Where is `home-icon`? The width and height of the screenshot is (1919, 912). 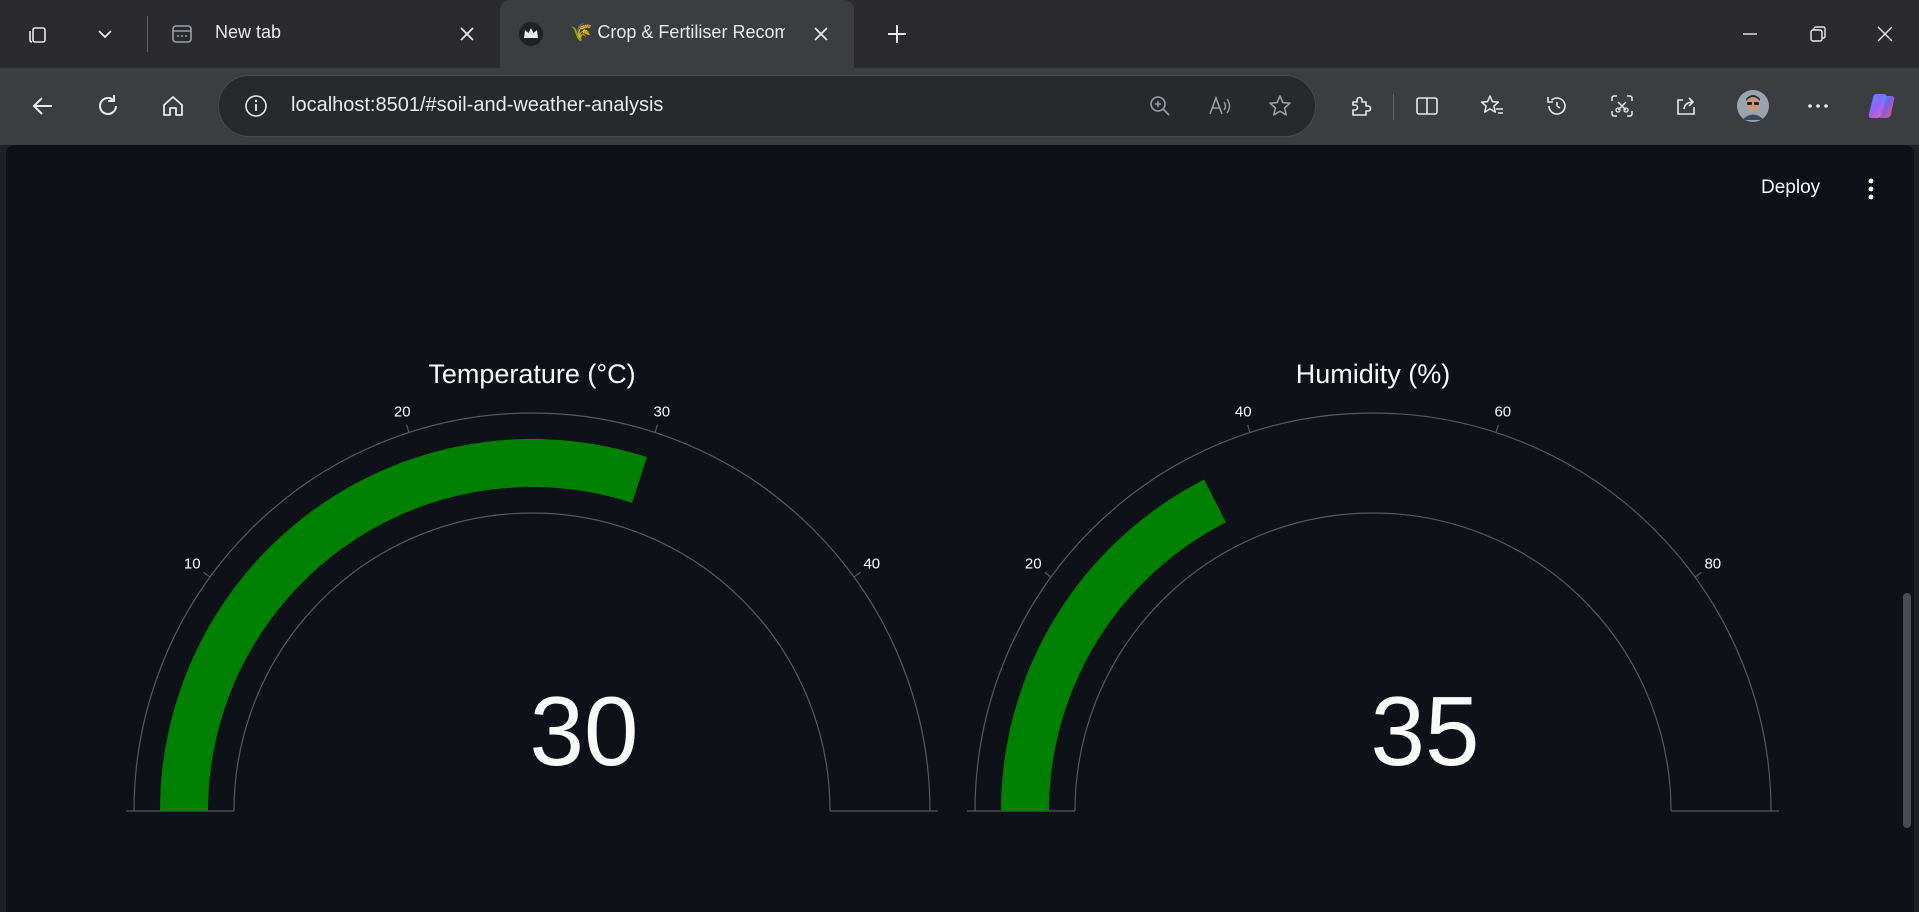 home-icon is located at coordinates (173, 106).